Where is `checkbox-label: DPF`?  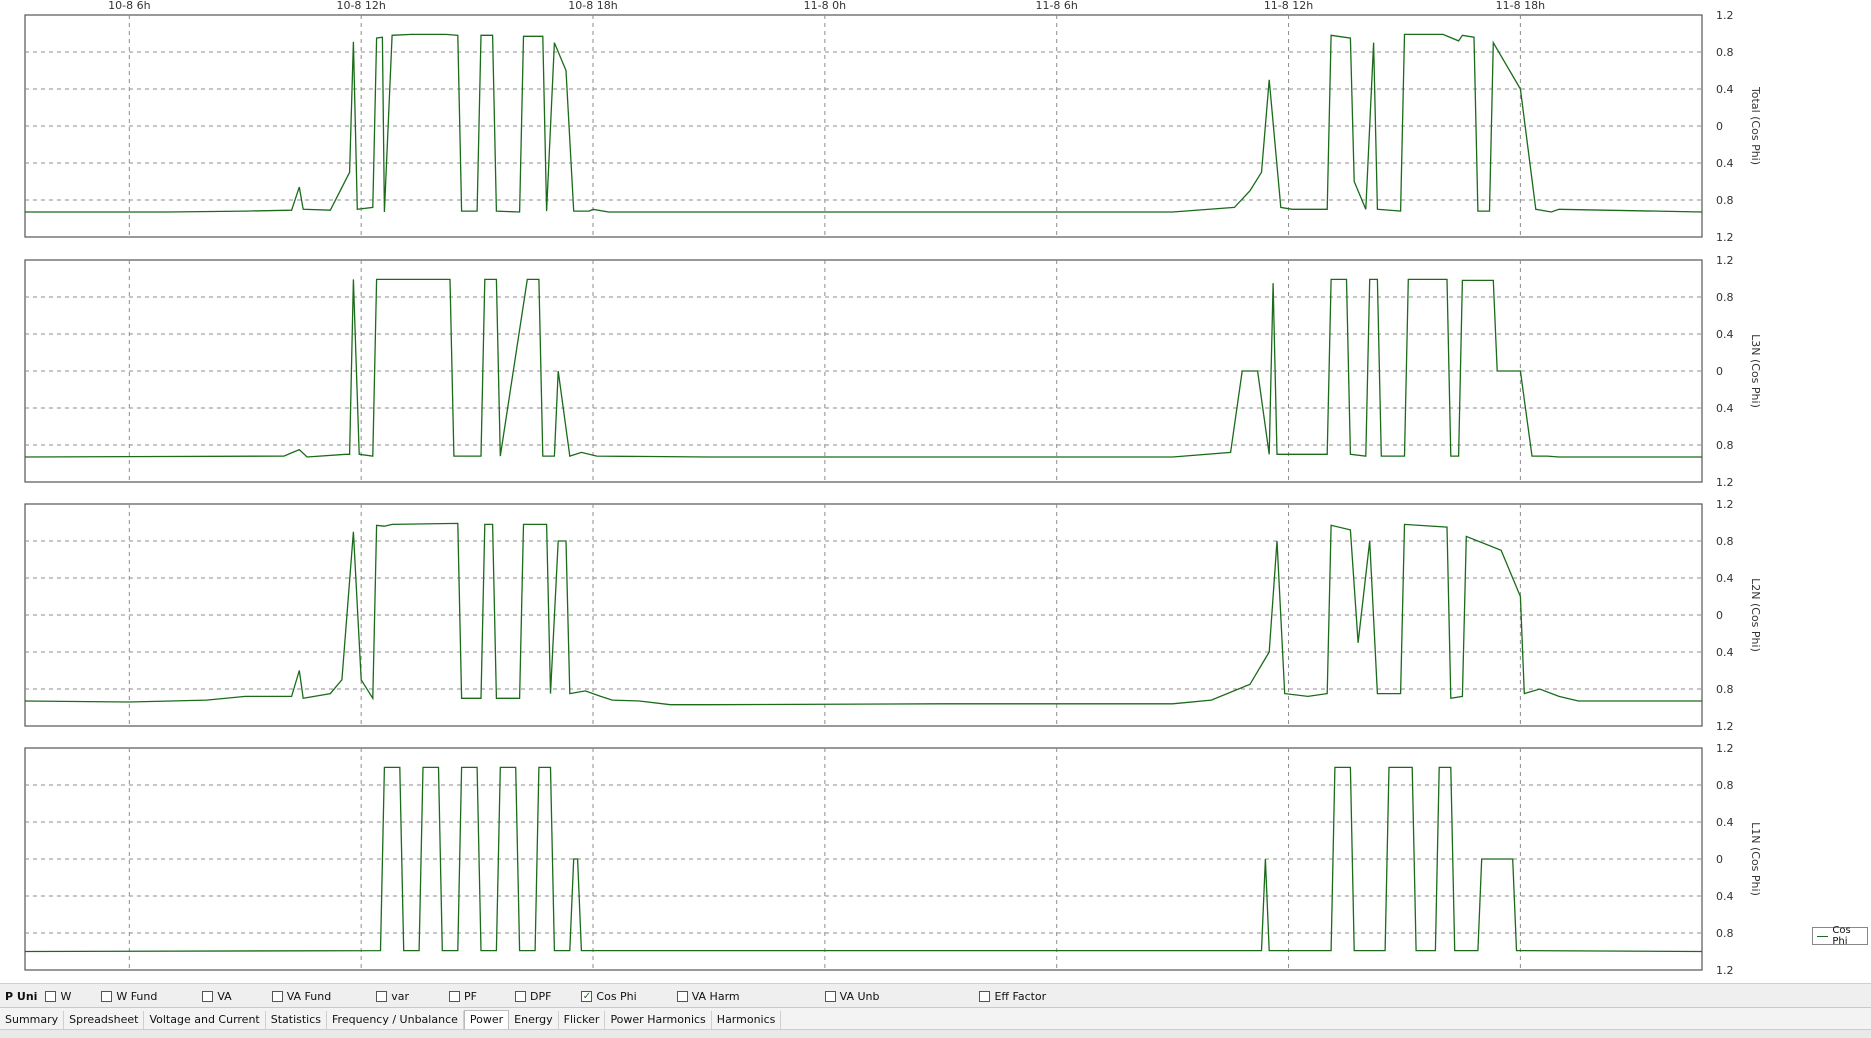 checkbox-label: DPF is located at coordinates (540, 996).